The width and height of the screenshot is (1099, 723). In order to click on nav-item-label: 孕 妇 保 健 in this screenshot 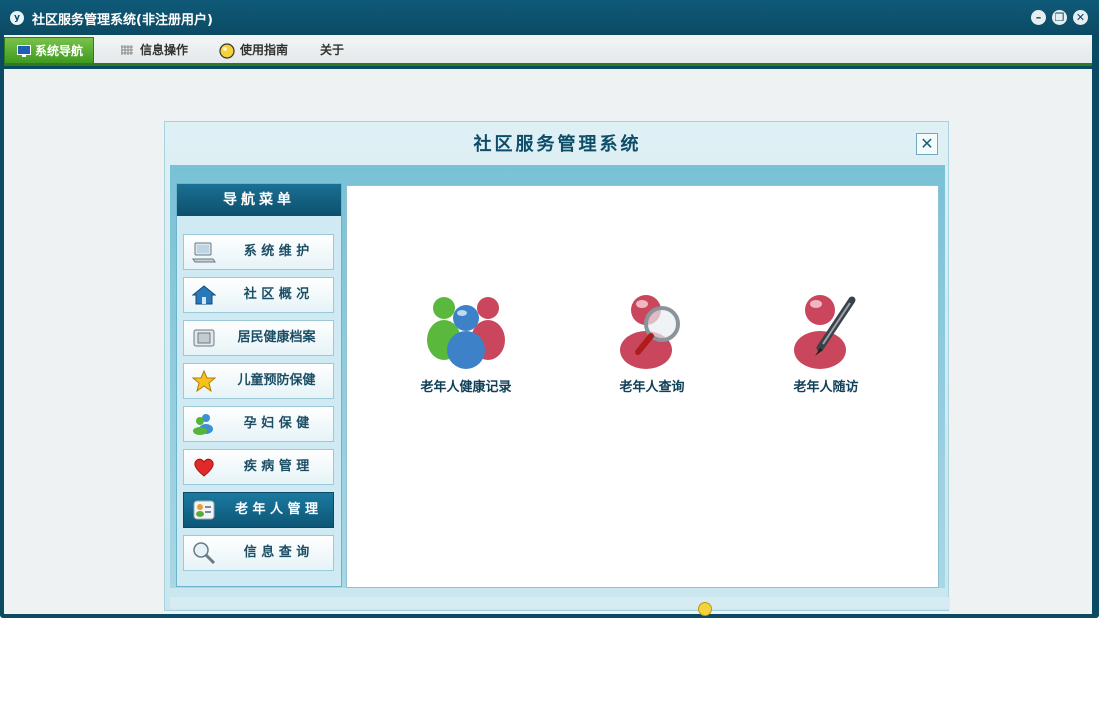, I will do `click(276, 423)`.